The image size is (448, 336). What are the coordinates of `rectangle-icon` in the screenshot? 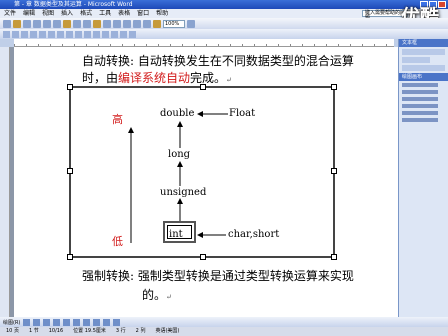 It's located at (67, 322).